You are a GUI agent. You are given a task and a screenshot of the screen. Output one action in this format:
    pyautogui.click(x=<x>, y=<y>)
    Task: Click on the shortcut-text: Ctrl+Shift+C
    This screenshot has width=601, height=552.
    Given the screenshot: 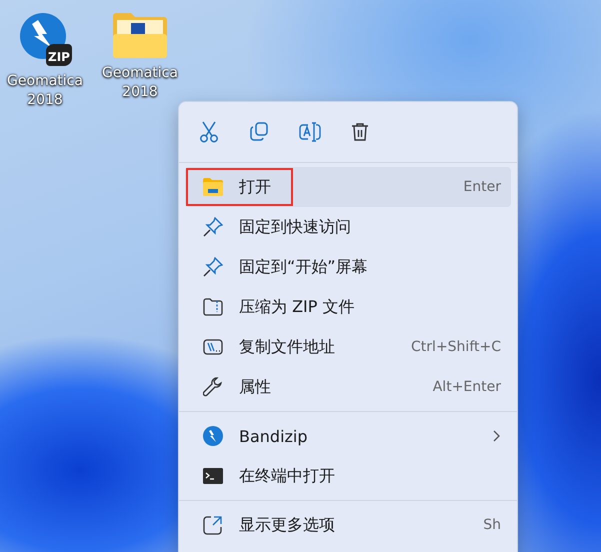 What is the action you would take?
    pyautogui.click(x=456, y=347)
    